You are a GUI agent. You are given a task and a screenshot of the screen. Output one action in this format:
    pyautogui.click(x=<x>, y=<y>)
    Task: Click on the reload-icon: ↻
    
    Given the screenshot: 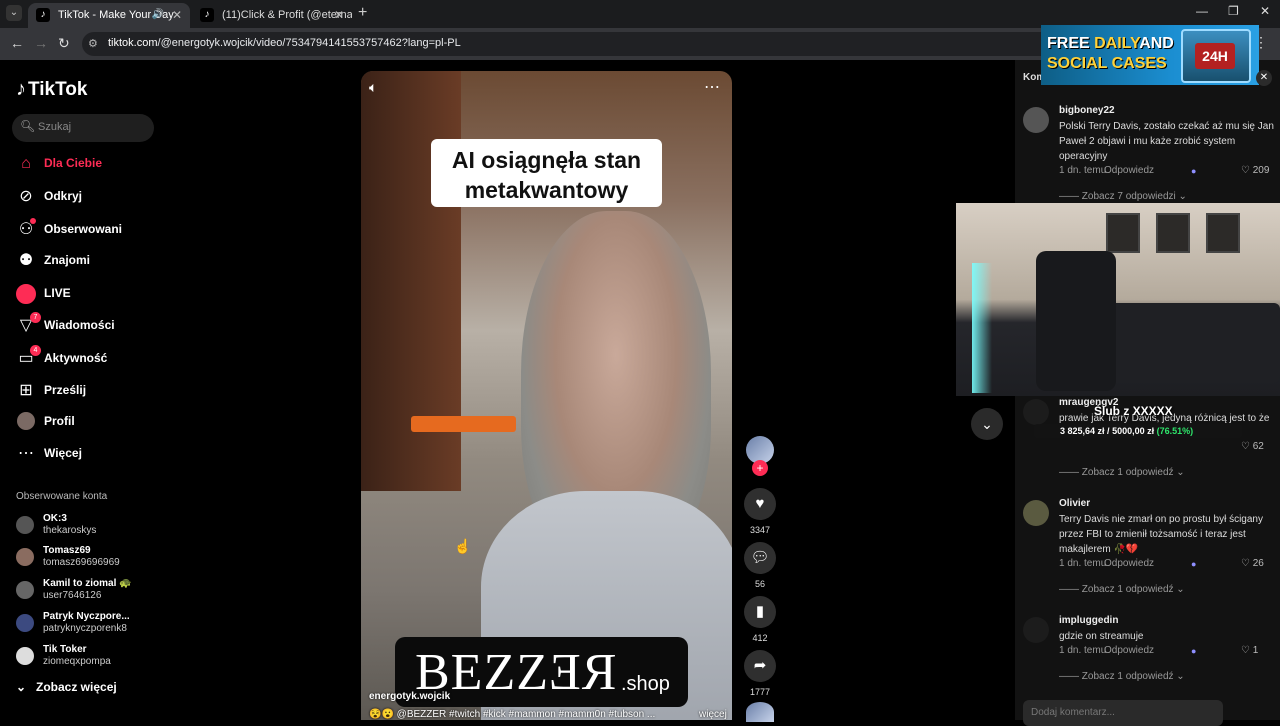 What is the action you would take?
    pyautogui.click(x=64, y=43)
    